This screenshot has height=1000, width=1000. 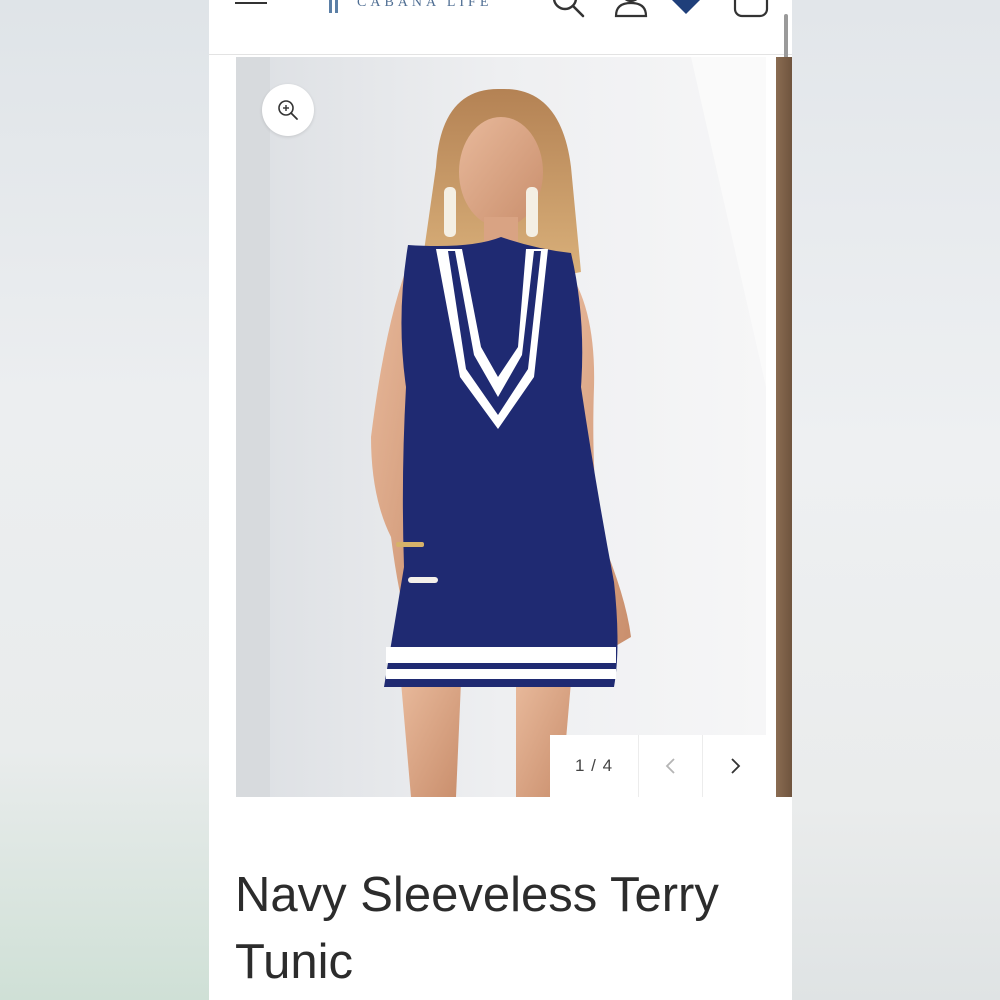 I want to click on gallery-pager: 1 / 4, so click(x=658, y=766).